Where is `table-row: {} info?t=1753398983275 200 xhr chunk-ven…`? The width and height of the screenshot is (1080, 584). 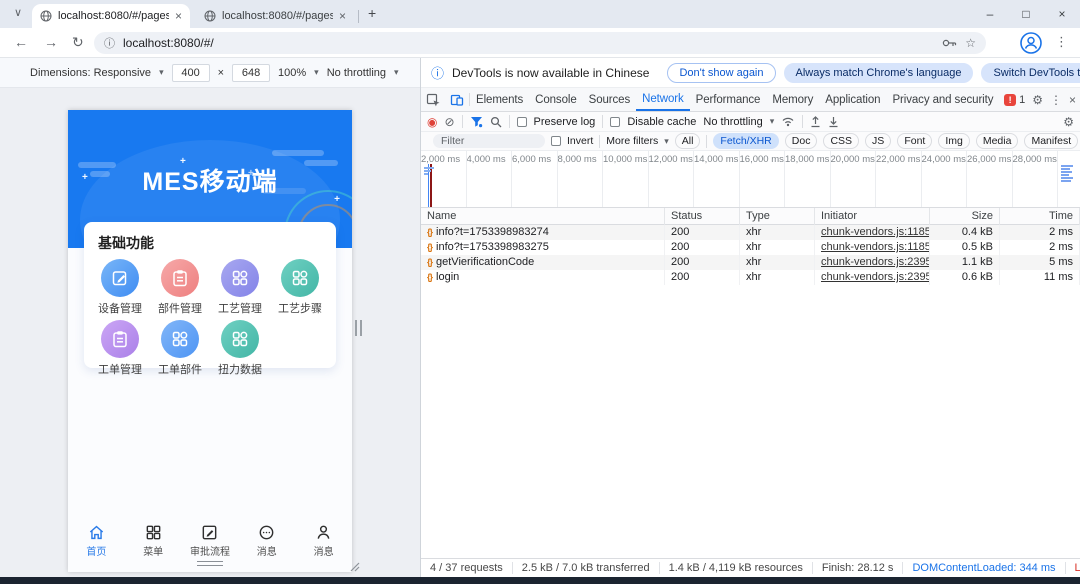
table-row: {} info?t=1753398983275 200 xhr chunk-ven… is located at coordinates (750, 247).